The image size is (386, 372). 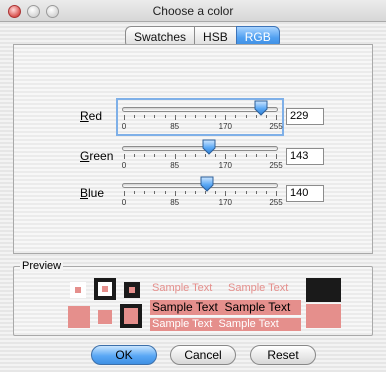 What do you see at coordinates (258, 288) in the screenshot?
I see `sample-text-2: Sample Text` at bounding box center [258, 288].